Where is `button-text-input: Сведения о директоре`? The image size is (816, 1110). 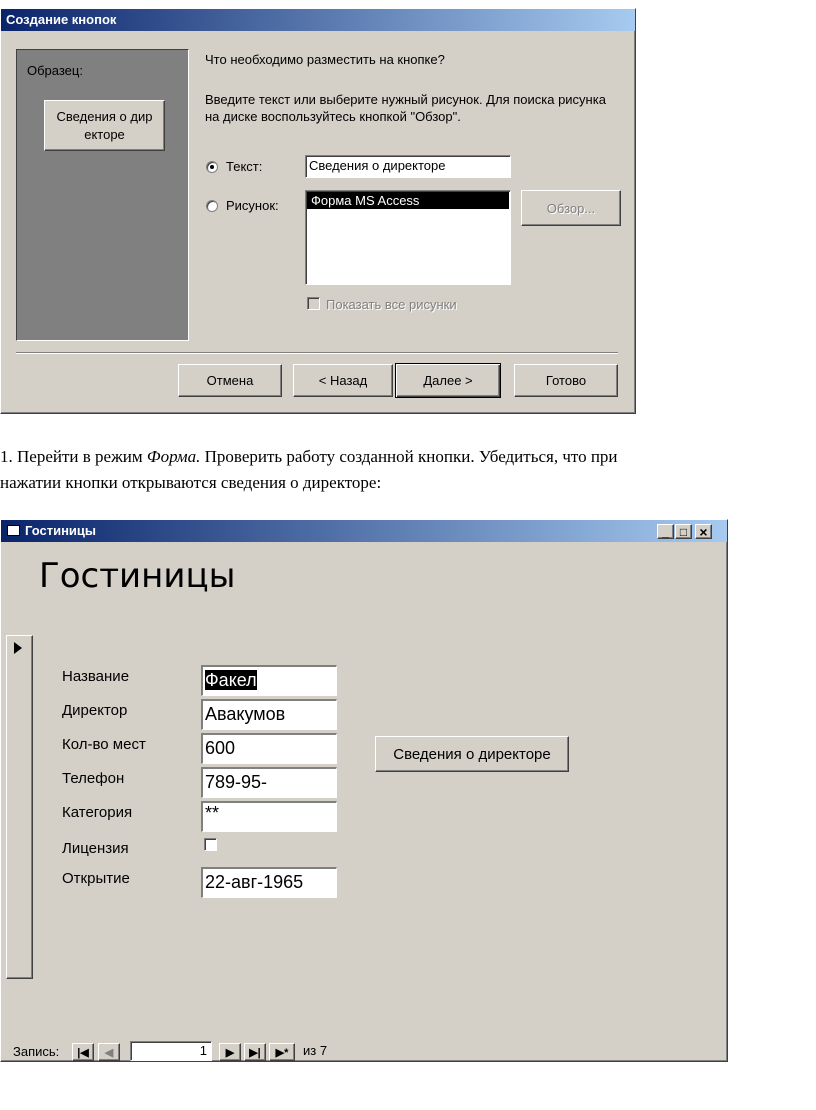 button-text-input: Сведения о директоре is located at coordinates (408, 166).